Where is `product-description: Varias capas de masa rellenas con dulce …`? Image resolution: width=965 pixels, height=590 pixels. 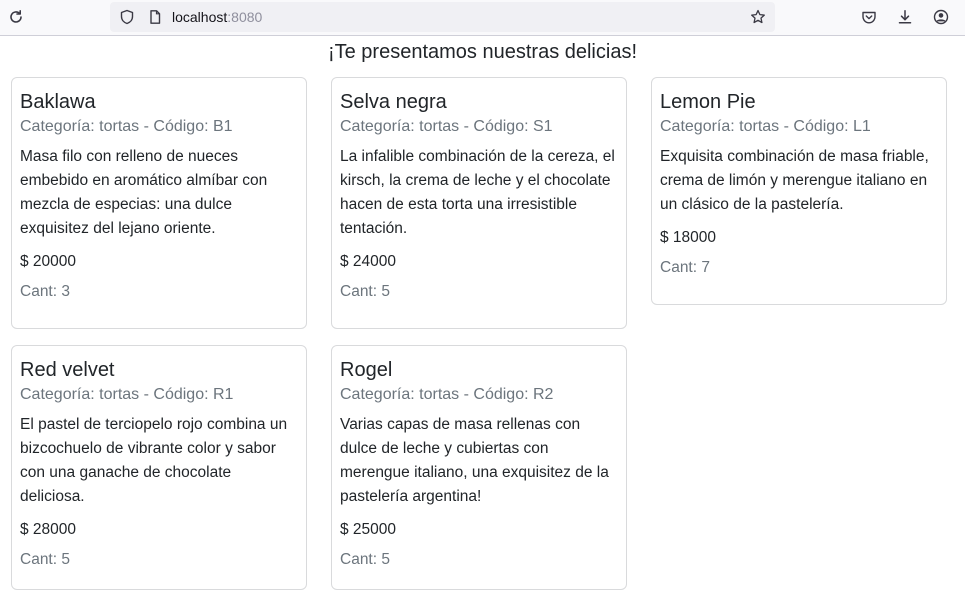 product-description: Varias capas de masa rellenas con dulce … is located at coordinates (474, 460).